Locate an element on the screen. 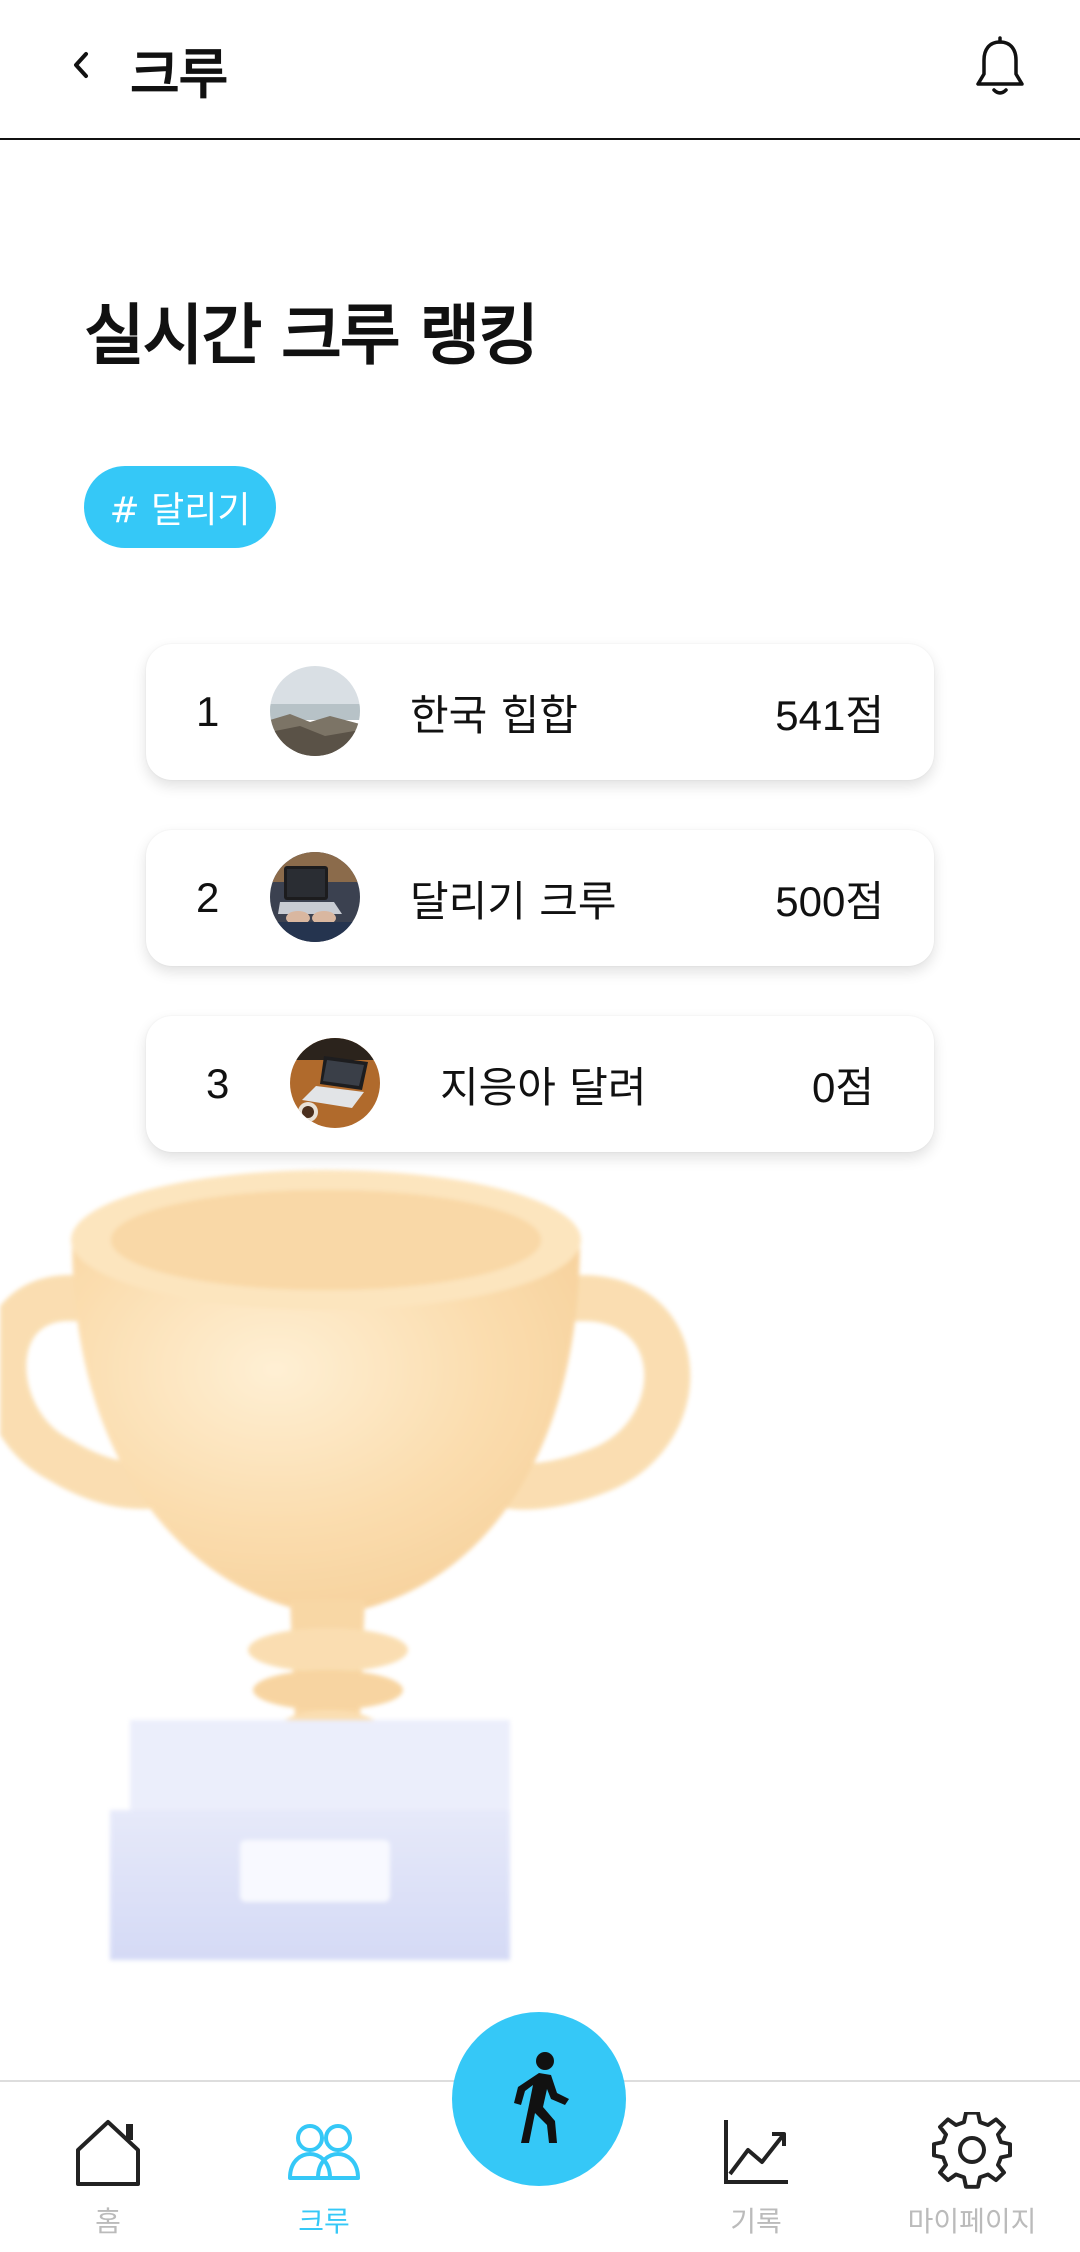 The height and width of the screenshot is (2252, 1080). ranking-card: 1 한국 힙합 541점 is located at coordinates (540, 712).